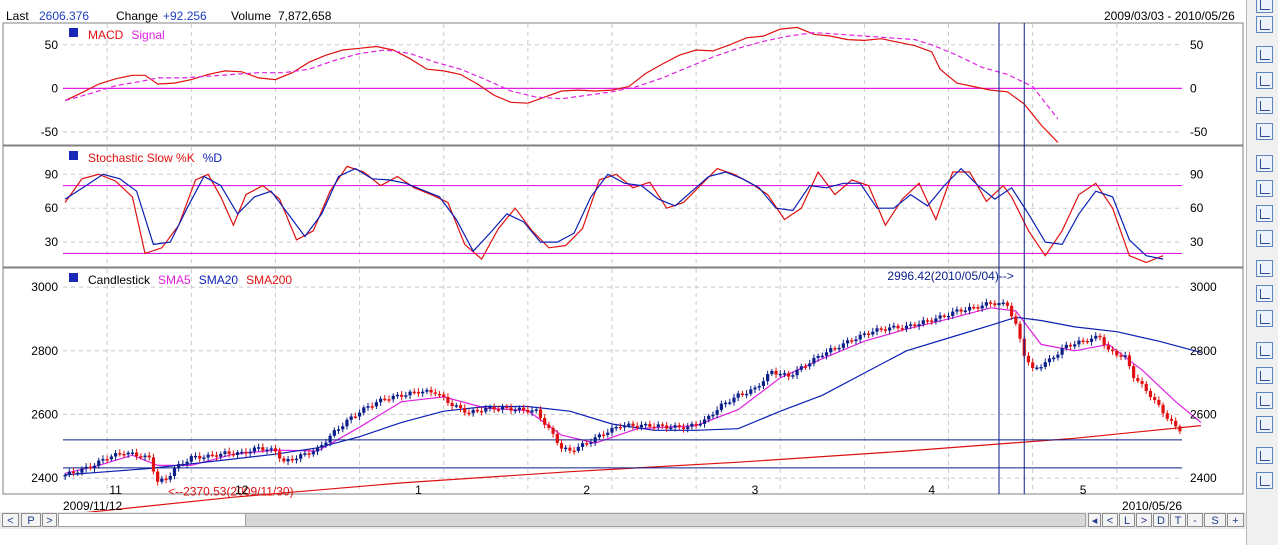  I want to click on legend-entry: SMA200, so click(269, 280).